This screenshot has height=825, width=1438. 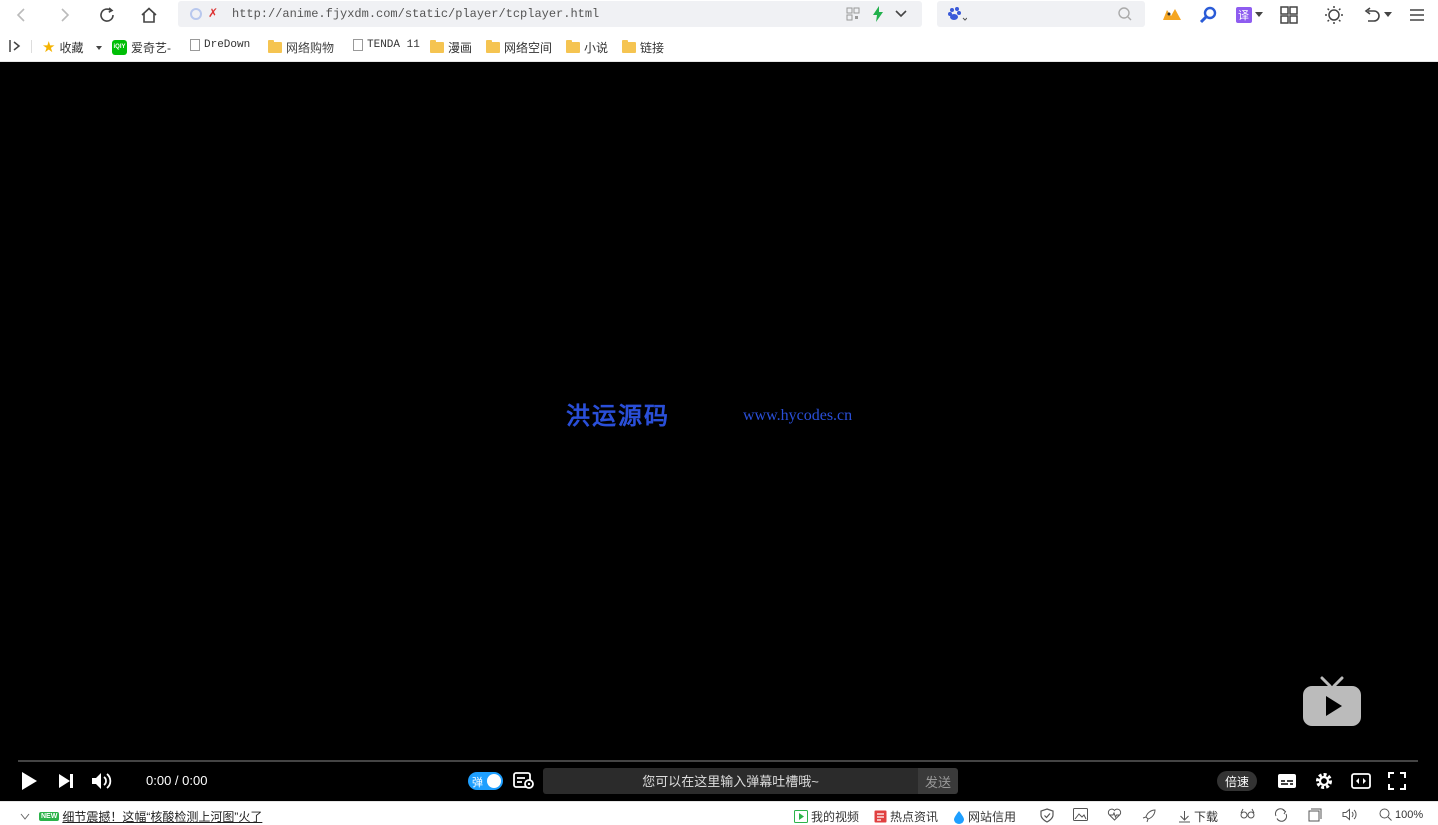 I want to click on download-button: 下载, so click(x=1198, y=816).